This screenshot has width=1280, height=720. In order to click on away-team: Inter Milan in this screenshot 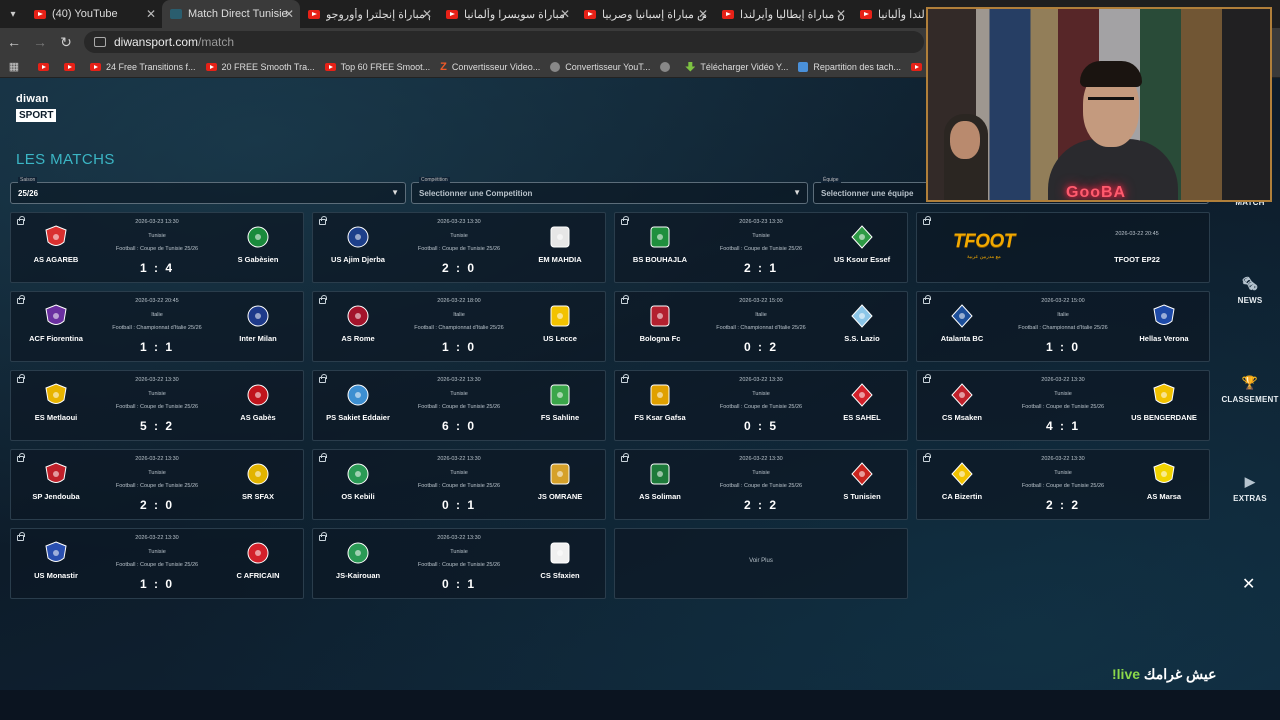, I will do `click(258, 323)`.